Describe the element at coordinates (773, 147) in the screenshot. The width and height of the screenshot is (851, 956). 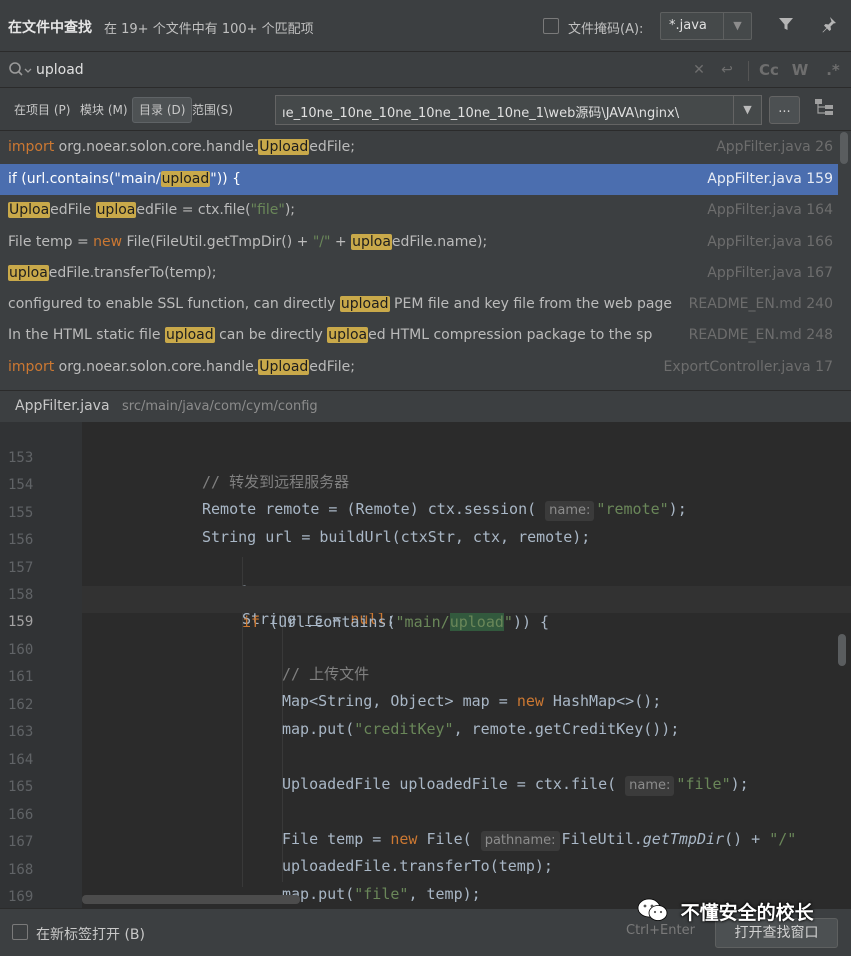
I see `result-location: AppFilter.java 26` at that location.